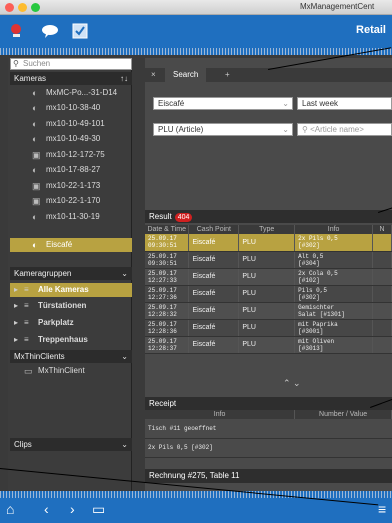 The height and width of the screenshot is (523, 392). I want to click on monitor-icon: ▭, so click(28, 371).